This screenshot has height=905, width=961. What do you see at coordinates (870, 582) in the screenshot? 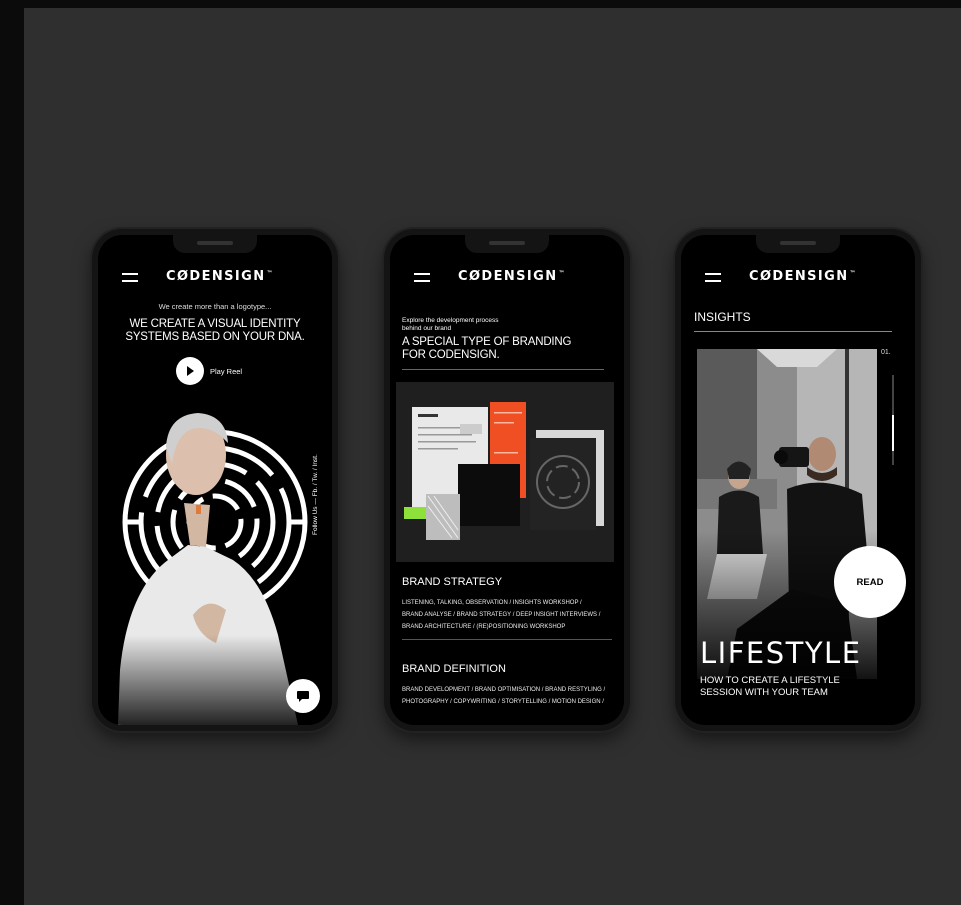
I see `read-button: READ` at bounding box center [870, 582].